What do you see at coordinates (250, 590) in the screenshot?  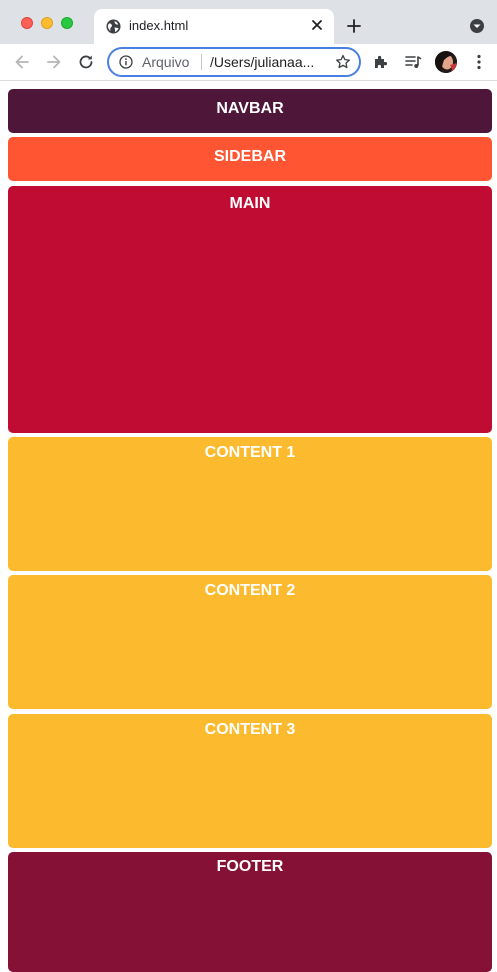 I see `content-2-label: CONTENT 2` at bounding box center [250, 590].